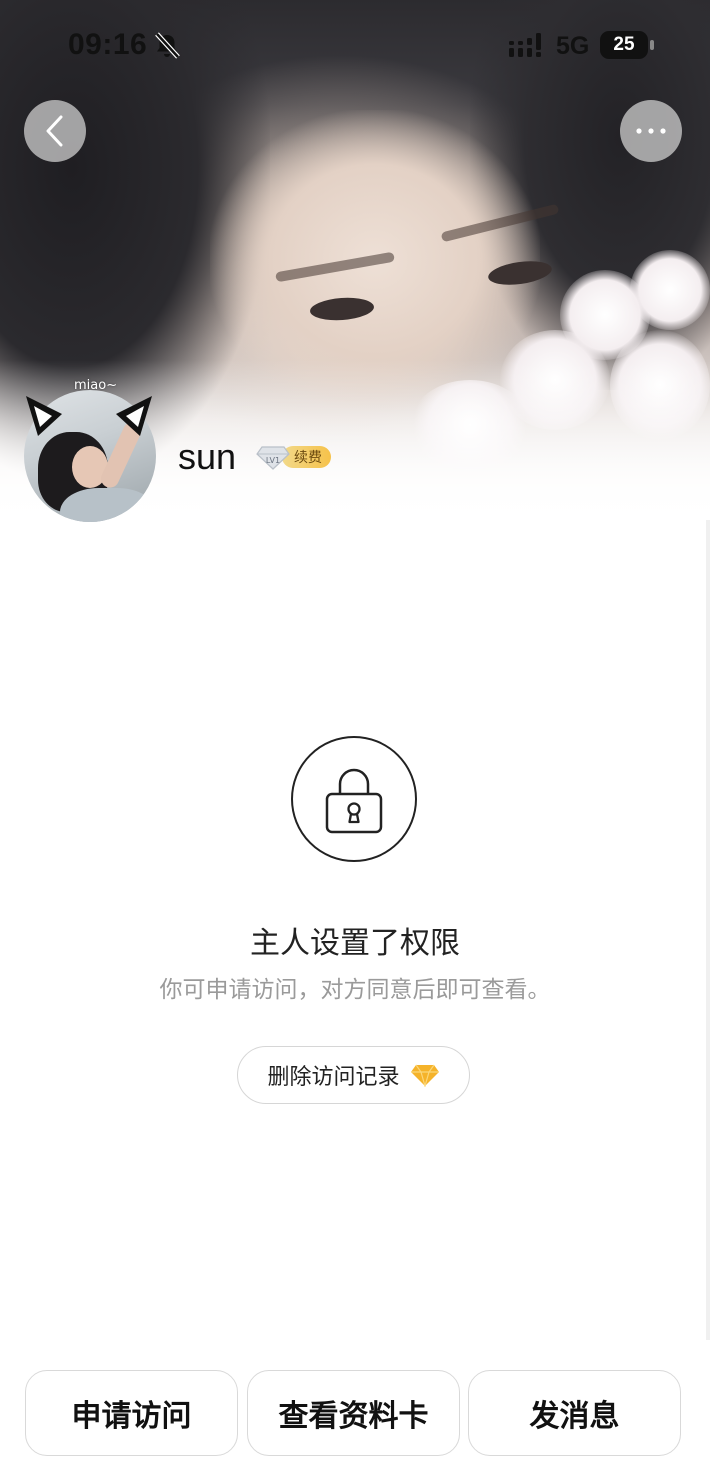  What do you see at coordinates (96, 385) in the screenshot?
I see `avatar-caption: miao~` at bounding box center [96, 385].